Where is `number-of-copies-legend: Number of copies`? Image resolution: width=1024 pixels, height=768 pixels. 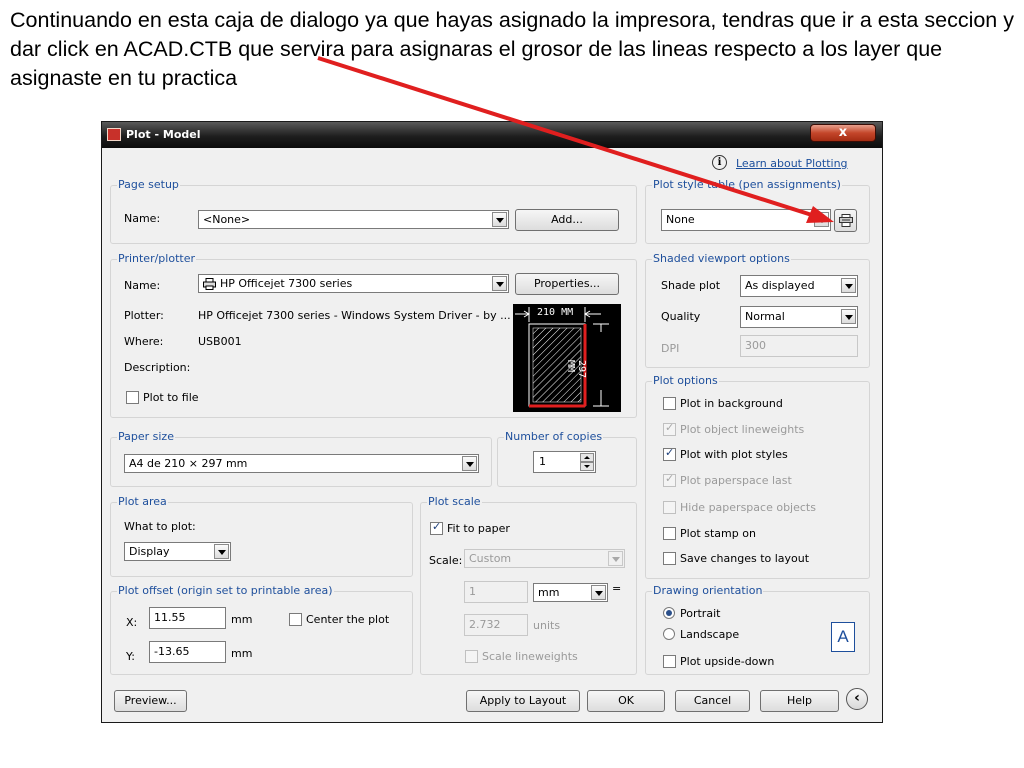 number-of-copies-legend: Number of copies is located at coordinates (554, 436).